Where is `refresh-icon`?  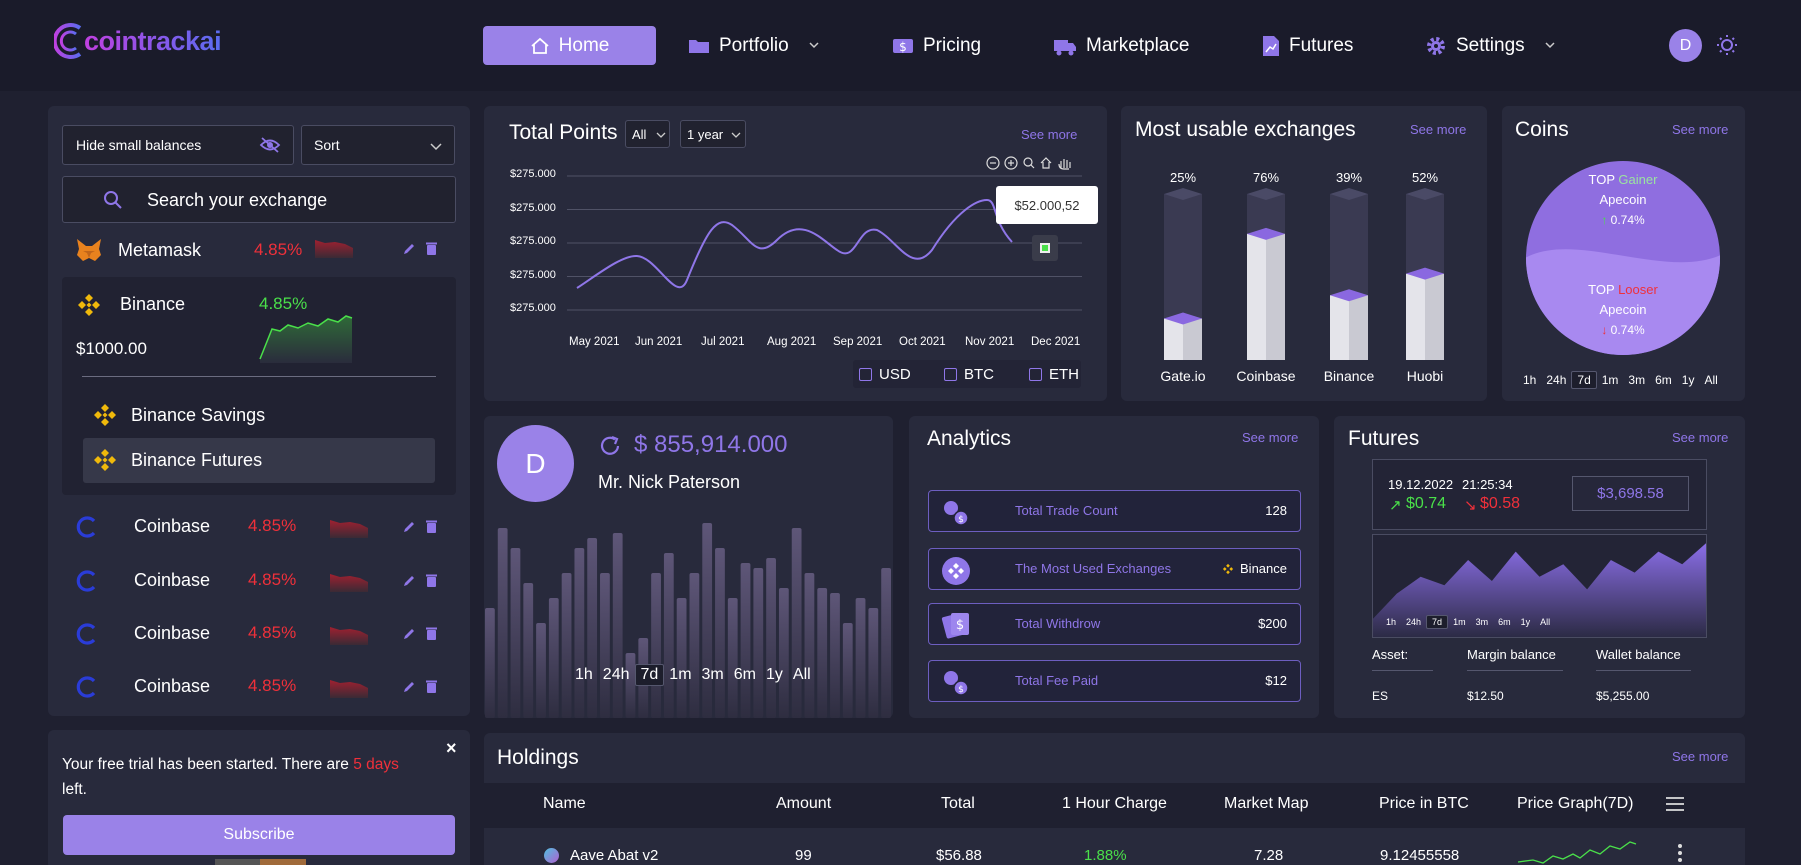
refresh-icon is located at coordinates (610, 446).